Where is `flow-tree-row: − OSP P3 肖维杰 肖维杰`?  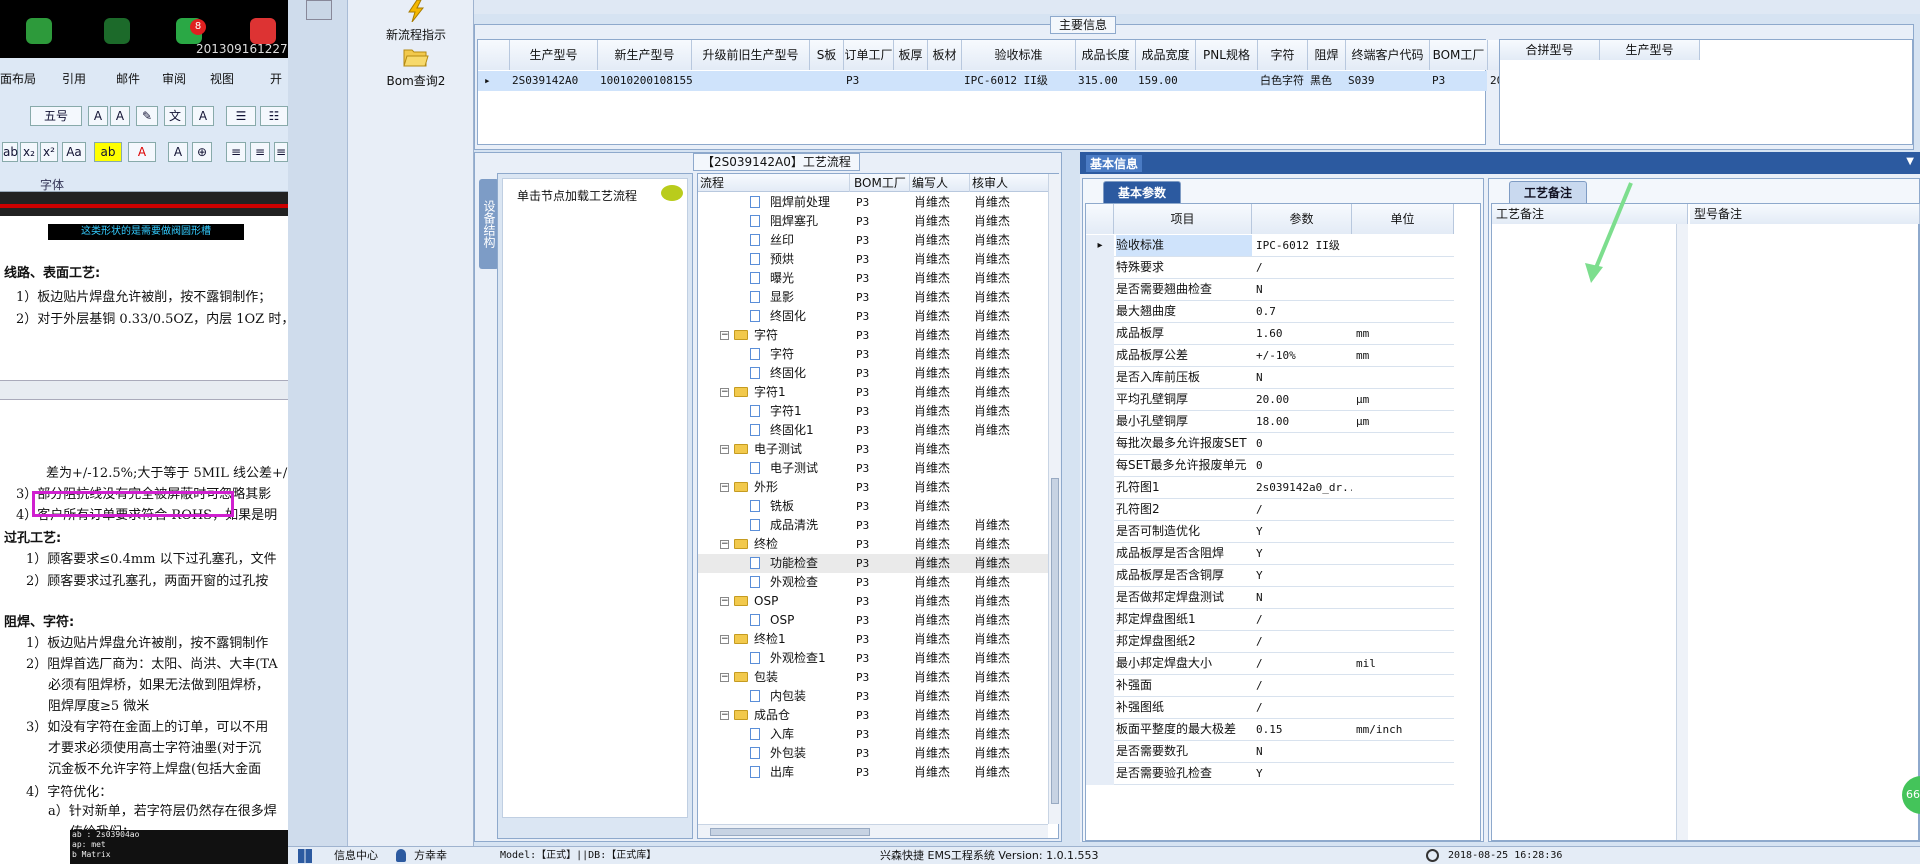
flow-tree-row: − OSP P3 肖维杰 肖维杰 is located at coordinates (875, 601).